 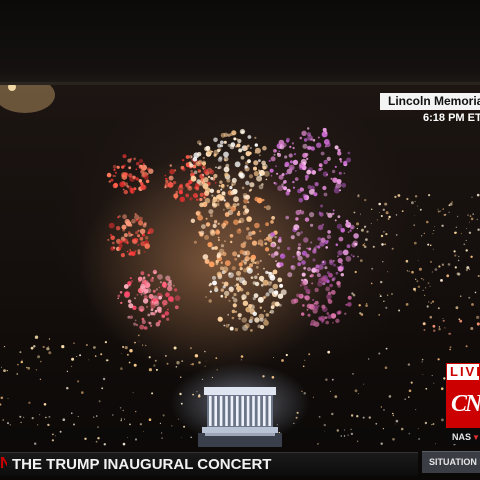 What do you see at coordinates (454, 462) in the screenshot?
I see `show-name-label: SITUATION ROOM` at bounding box center [454, 462].